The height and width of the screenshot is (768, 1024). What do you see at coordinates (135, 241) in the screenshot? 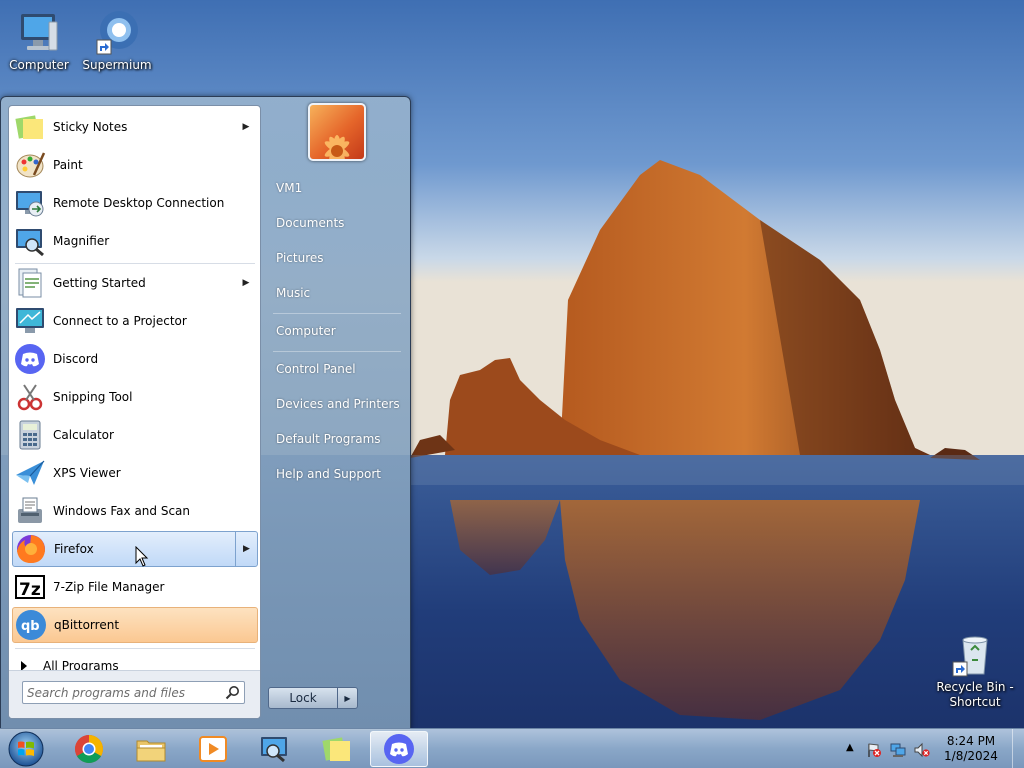
I see `program-magnifier: Magnifier` at bounding box center [135, 241].